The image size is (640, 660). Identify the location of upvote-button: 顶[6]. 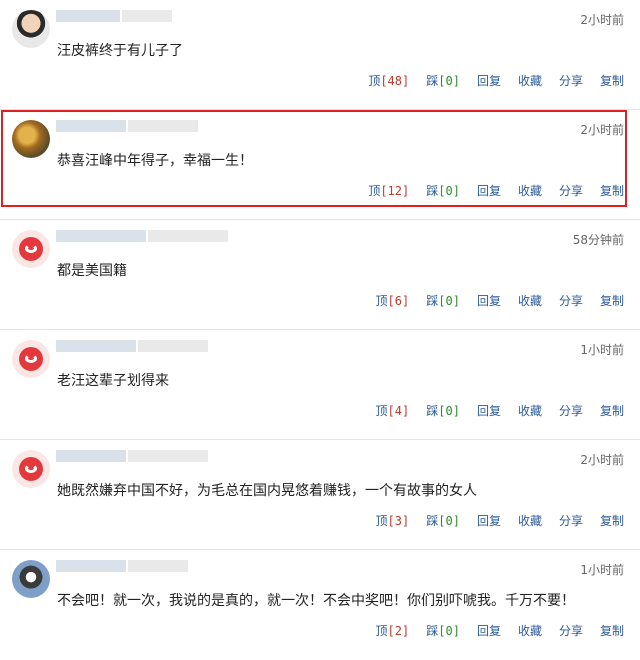
(393, 300).